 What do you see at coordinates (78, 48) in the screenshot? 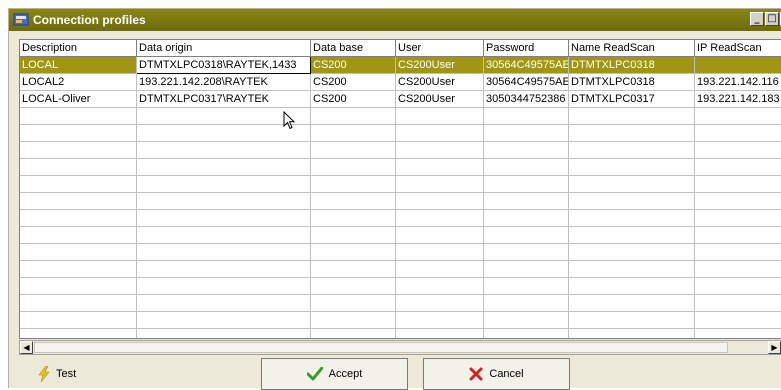
I see `column-header: Description` at bounding box center [78, 48].